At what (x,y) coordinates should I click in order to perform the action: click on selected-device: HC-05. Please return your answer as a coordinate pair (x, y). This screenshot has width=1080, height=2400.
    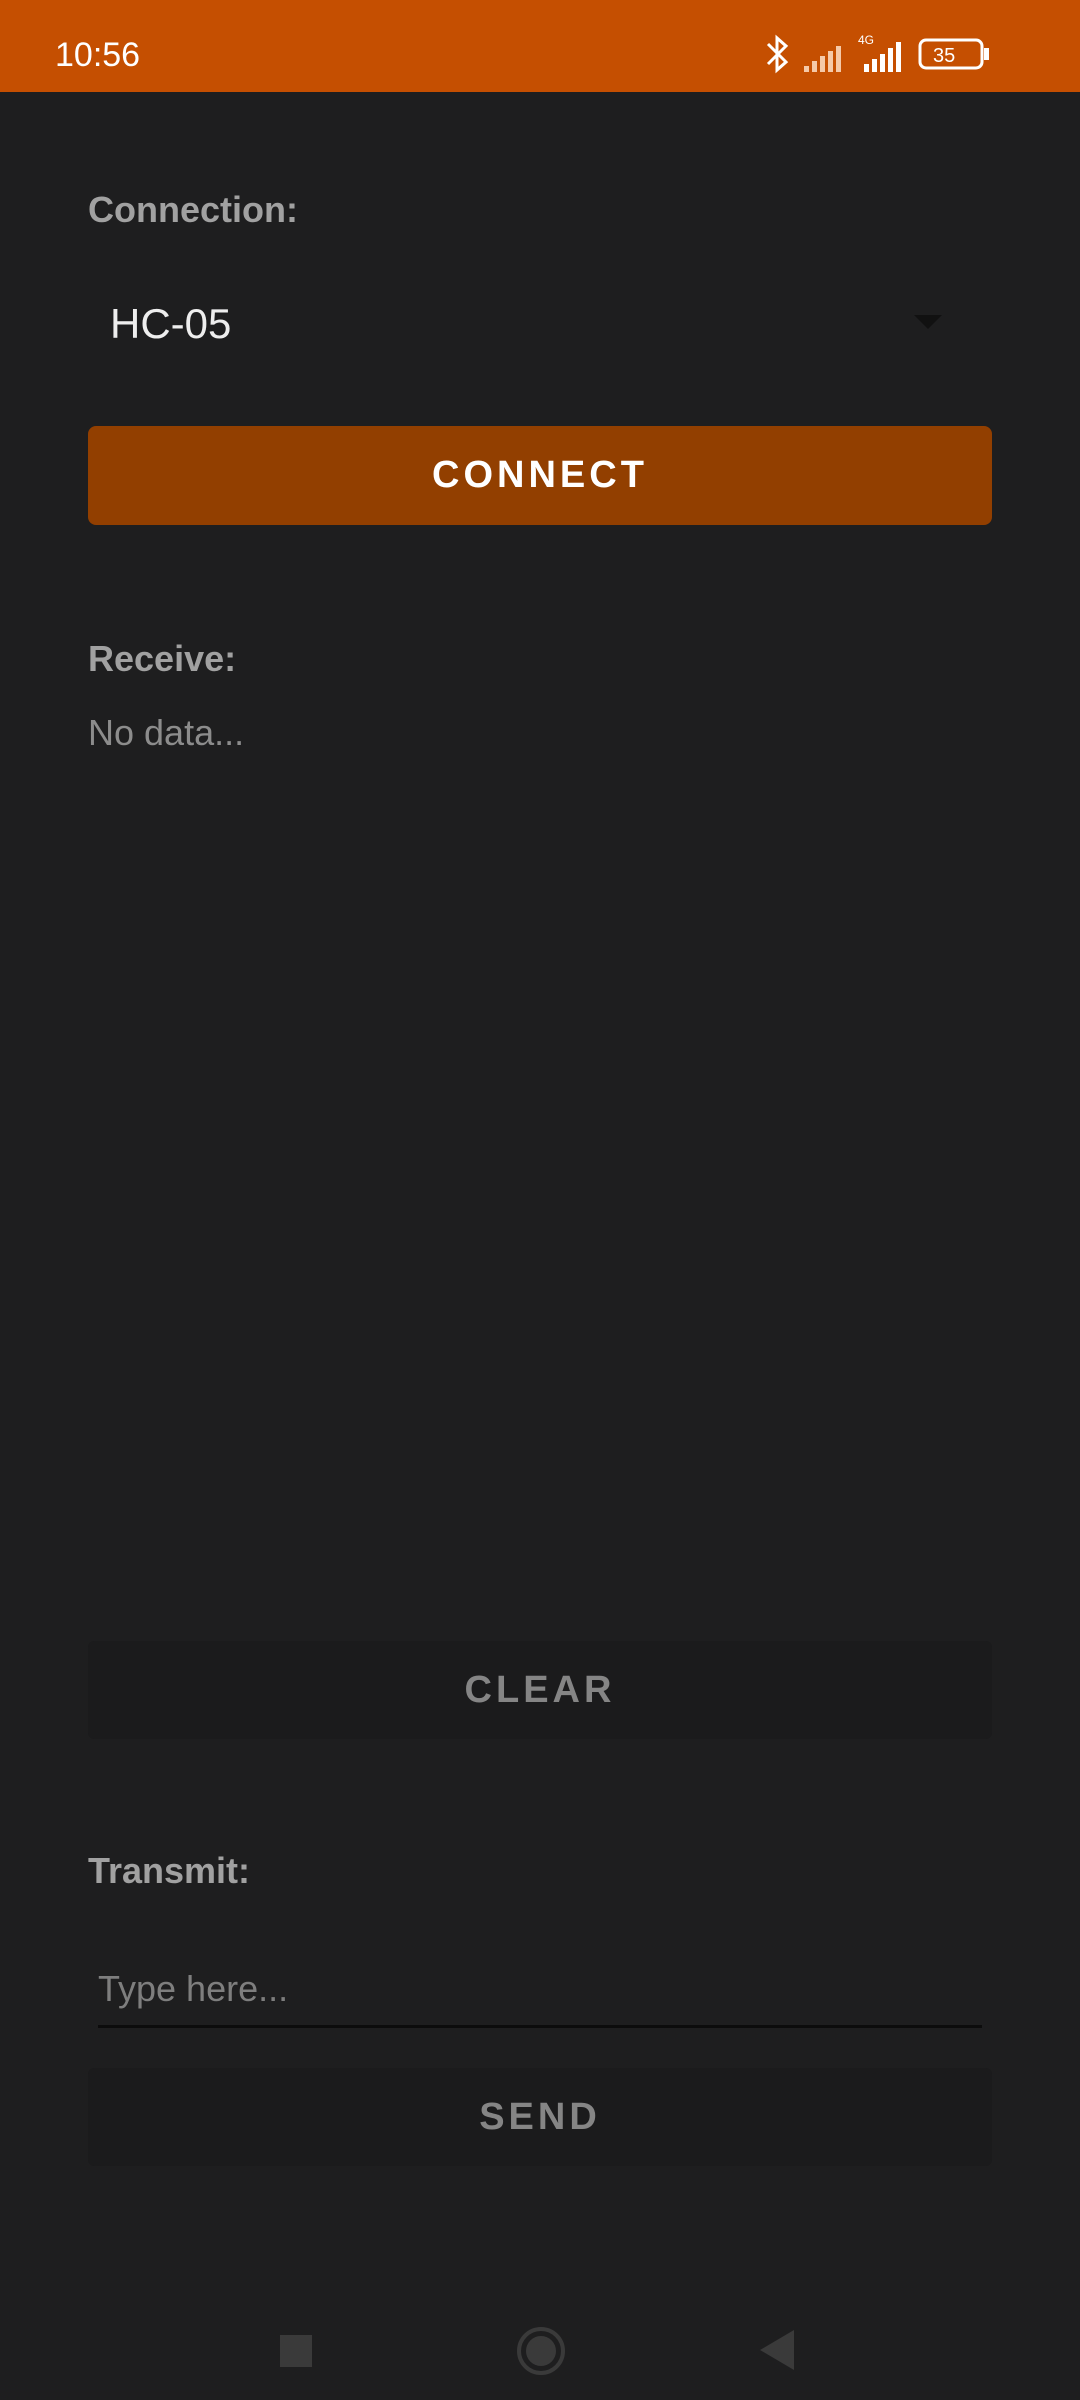
    Looking at the image, I should click on (171, 323).